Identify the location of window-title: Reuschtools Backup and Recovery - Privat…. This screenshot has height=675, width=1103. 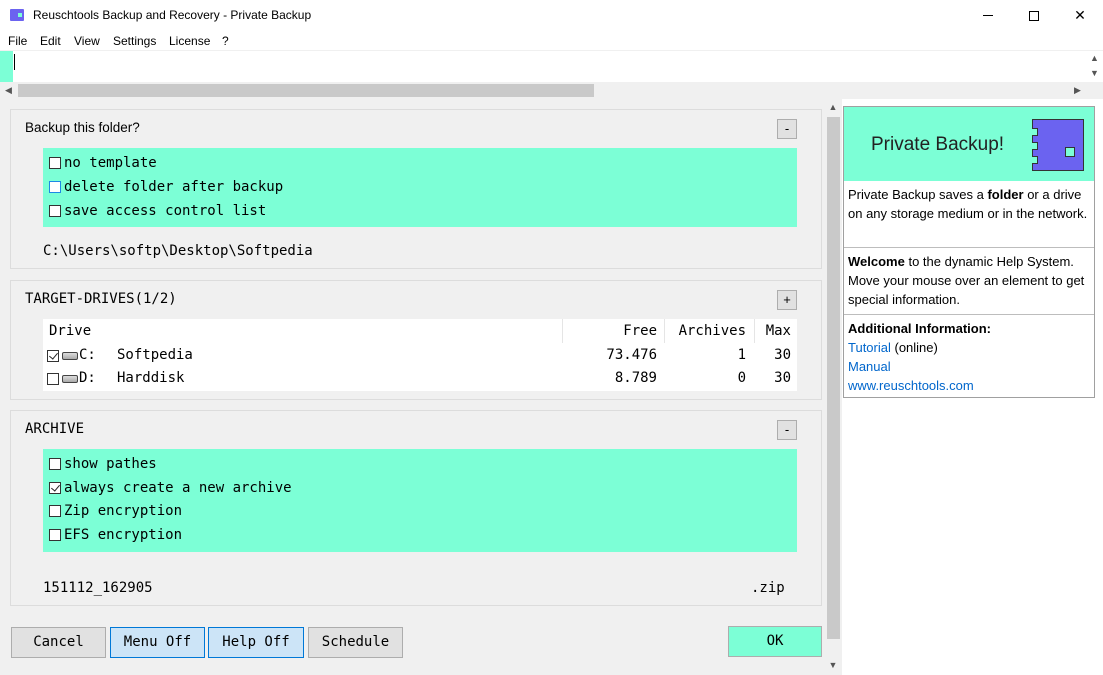
(172, 15).